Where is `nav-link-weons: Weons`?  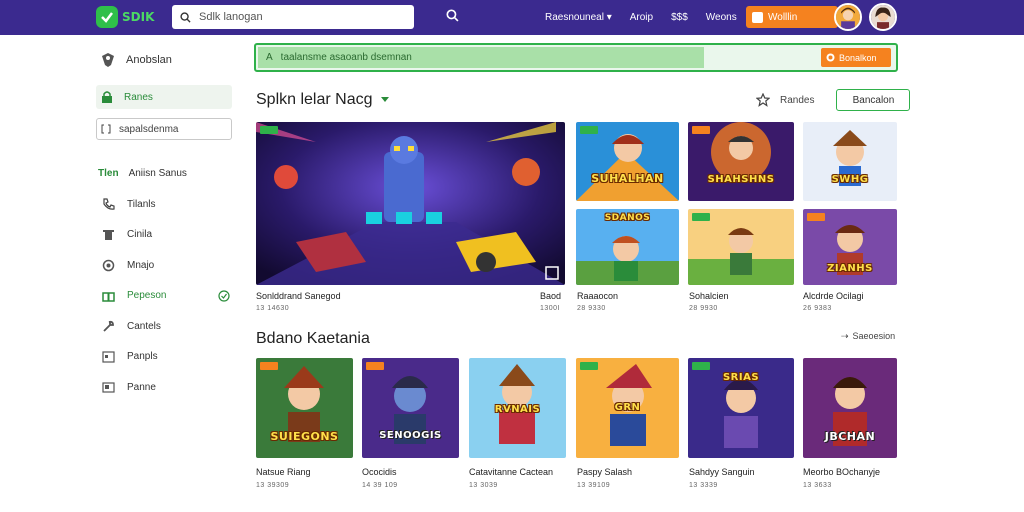
nav-link-weons: Weons is located at coordinates (721, 17).